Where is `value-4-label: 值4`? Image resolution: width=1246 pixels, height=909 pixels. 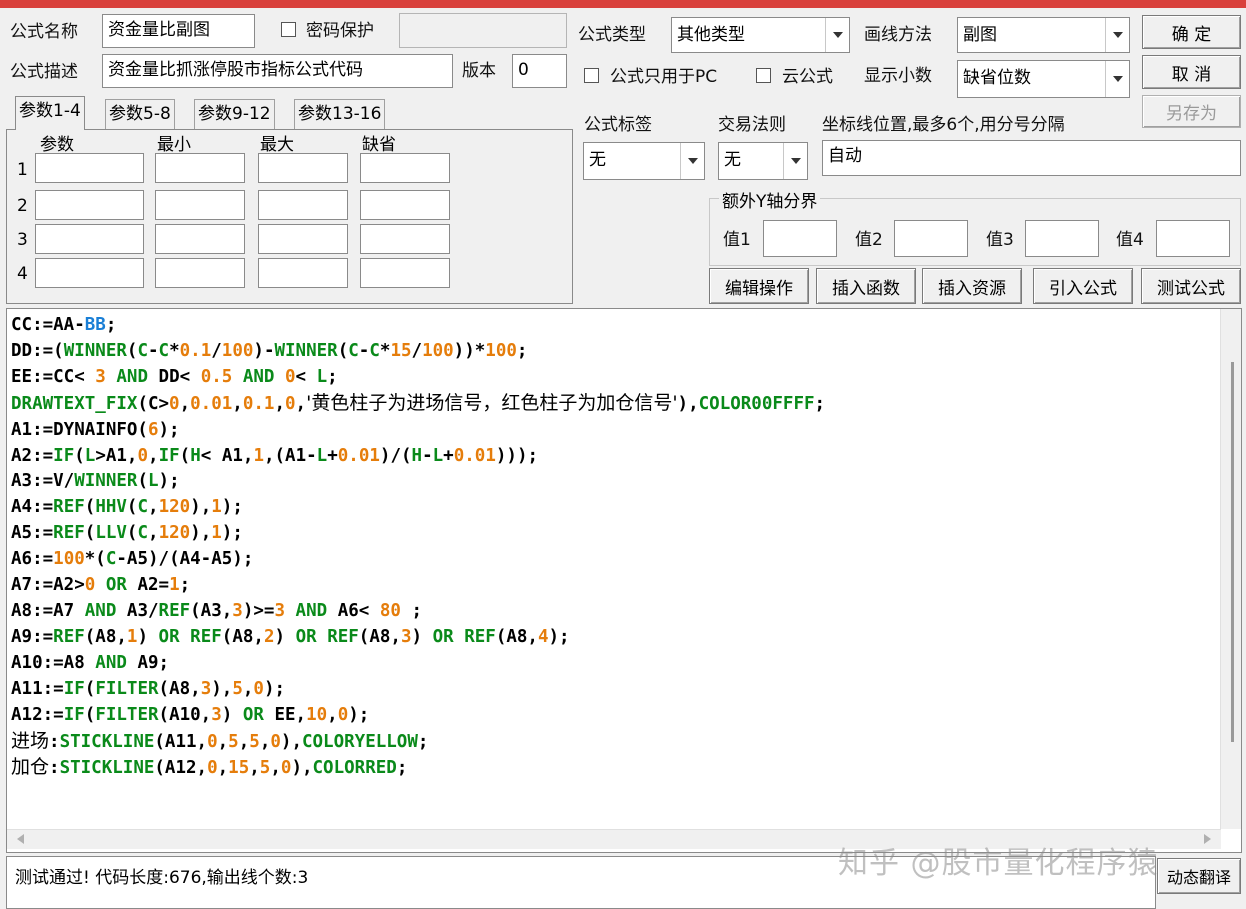 value-4-label: 值4 is located at coordinates (1130, 240).